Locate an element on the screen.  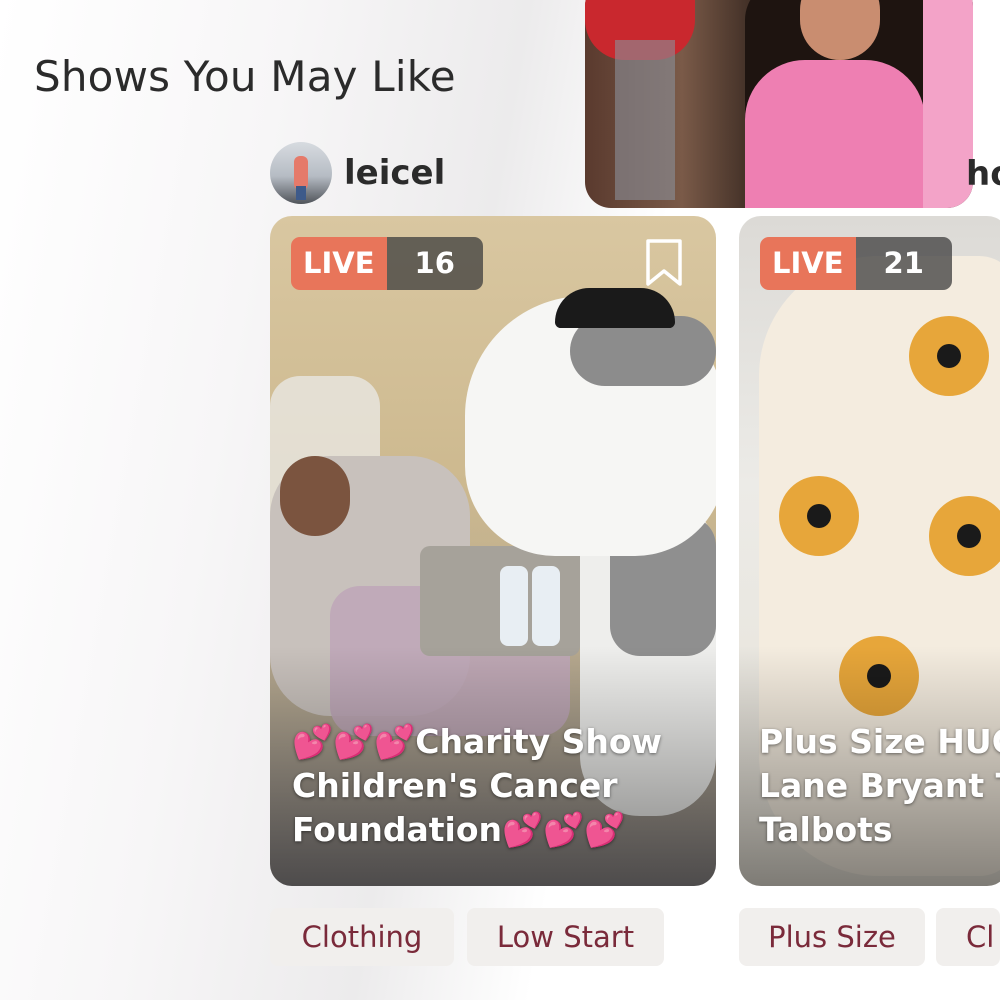
live-badge: LIVE 21 is located at coordinates (856, 263).